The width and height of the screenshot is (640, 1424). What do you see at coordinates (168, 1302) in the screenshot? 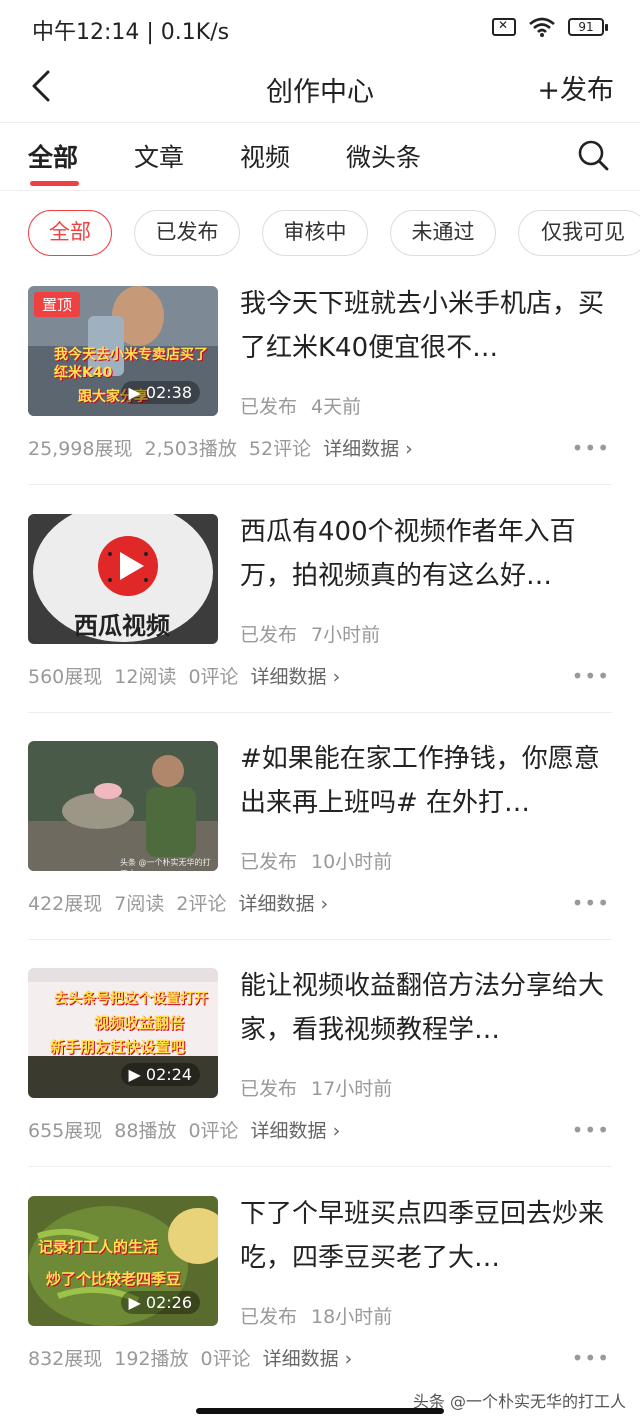
I see `duration-text: 02:26` at bounding box center [168, 1302].